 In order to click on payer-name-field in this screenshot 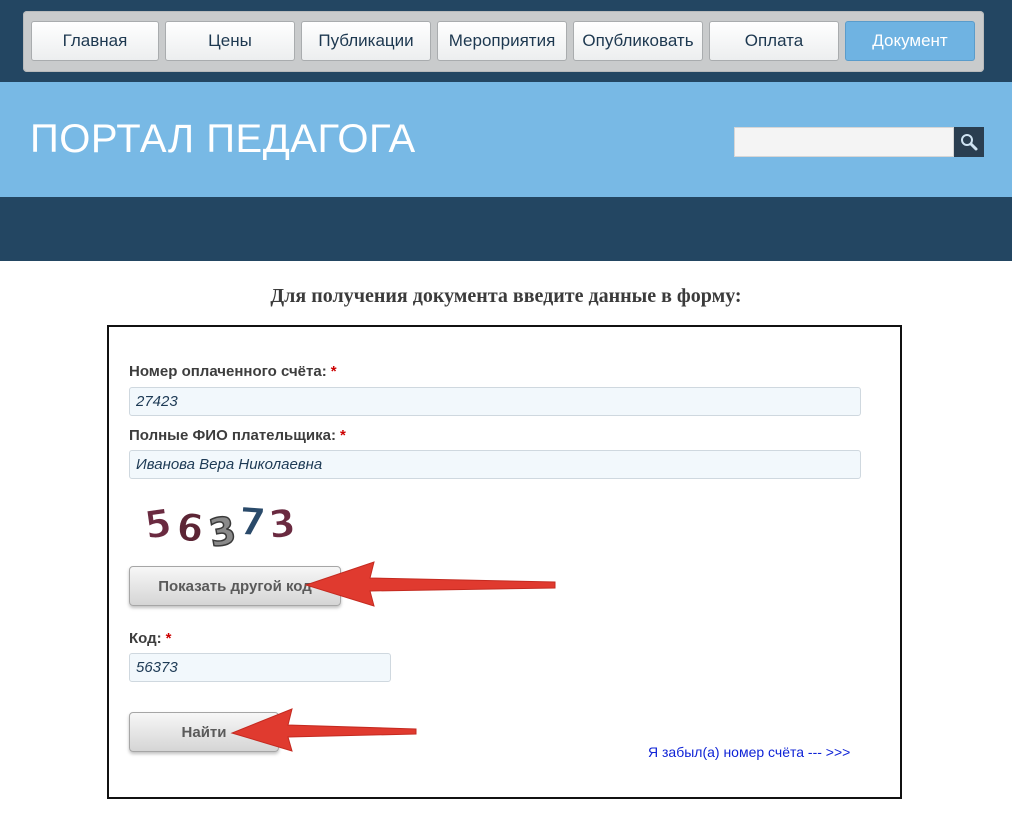, I will do `click(495, 464)`.